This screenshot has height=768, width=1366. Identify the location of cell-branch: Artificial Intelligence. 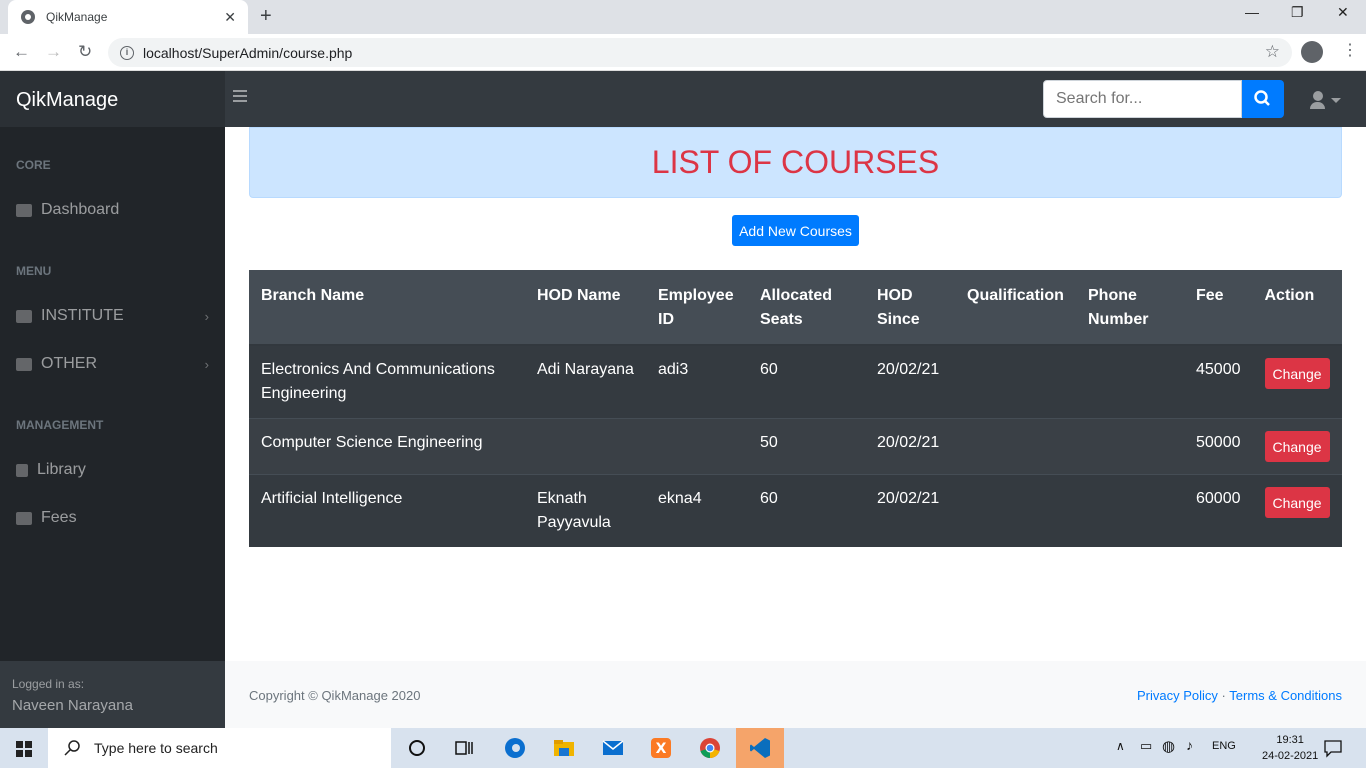
(387, 510).